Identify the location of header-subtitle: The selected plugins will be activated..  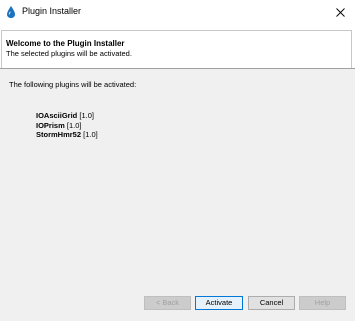
(69, 53).